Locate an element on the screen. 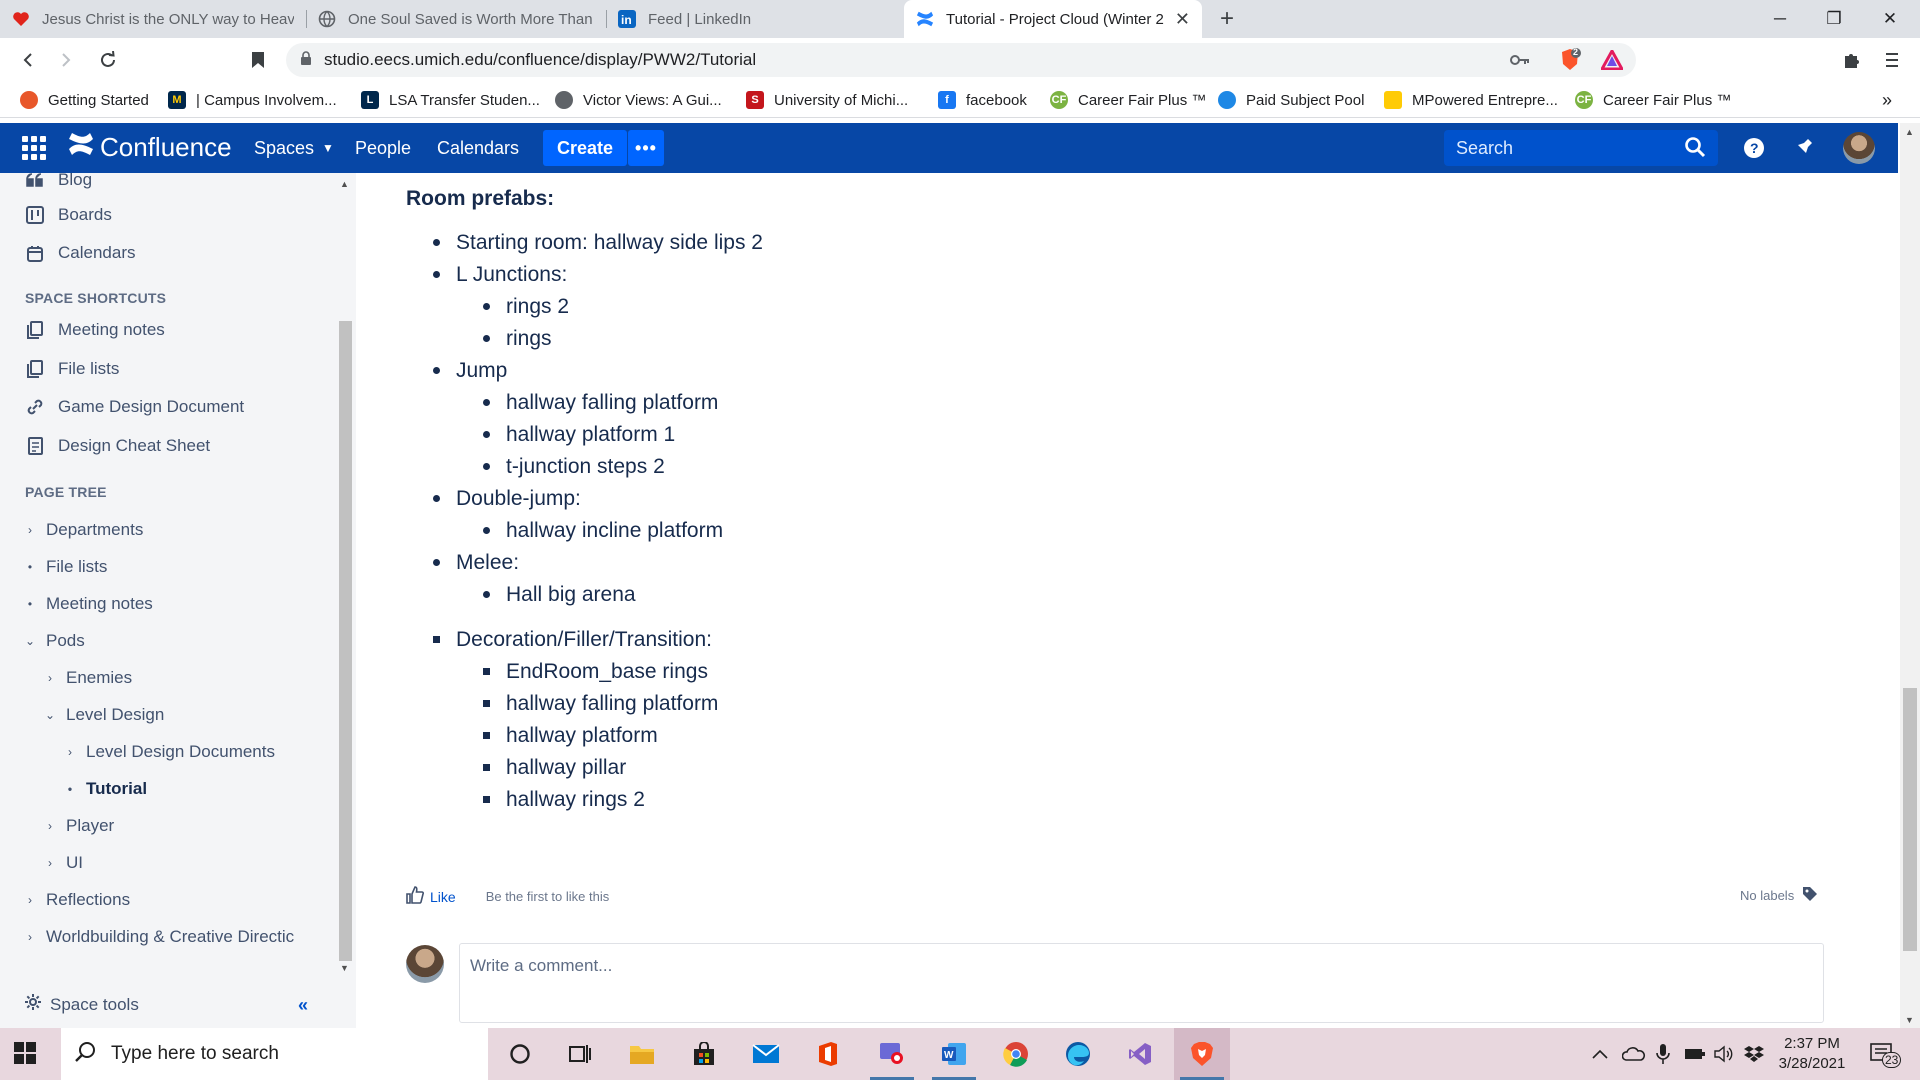 The width and height of the screenshot is (1920, 1080). restore-button: ❐ is located at coordinates (1834, 19).